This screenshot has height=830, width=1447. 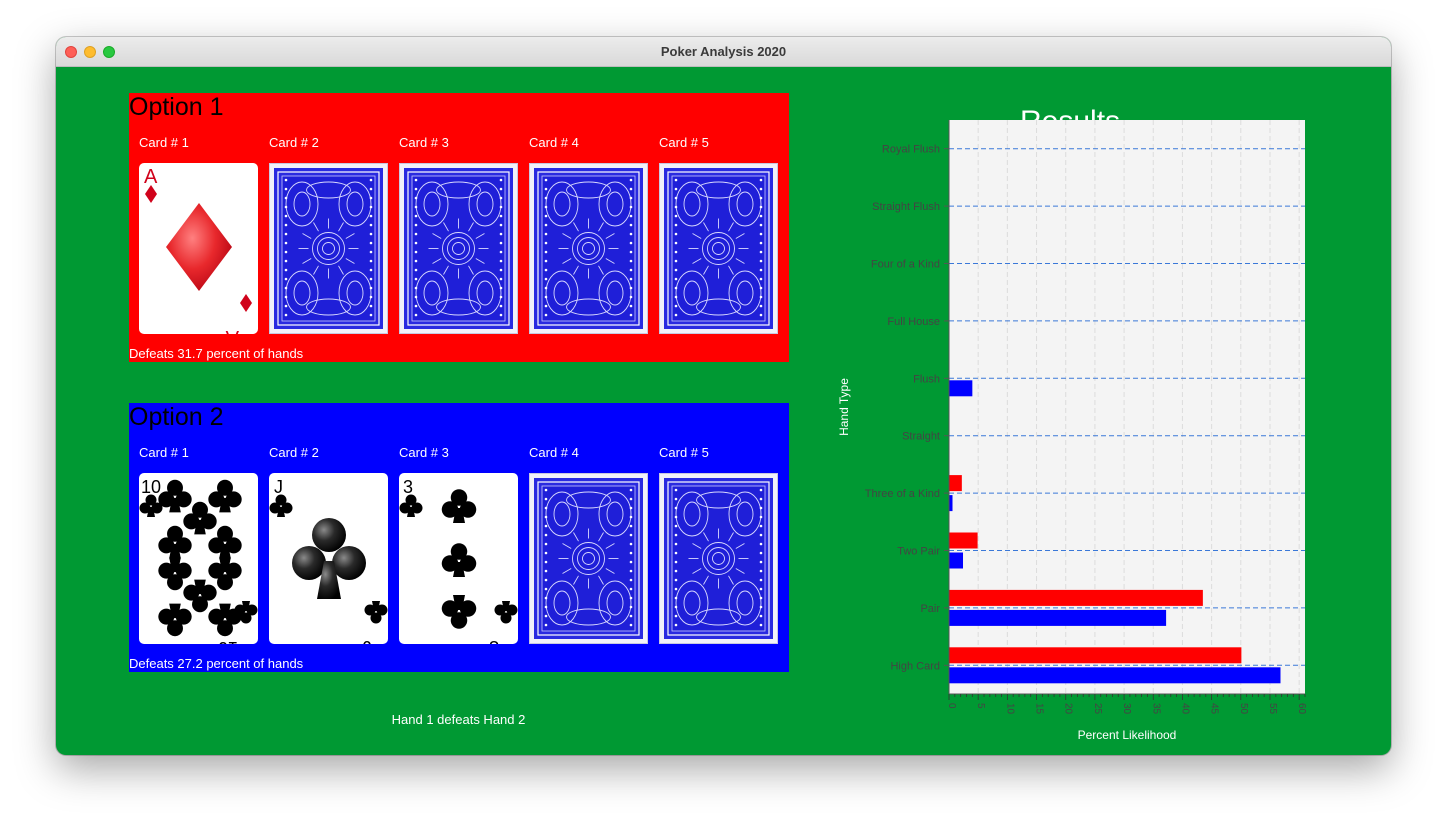 What do you see at coordinates (930, 609) in the screenshot?
I see `y-tick-label: Pair` at bounding box center [930, 609].